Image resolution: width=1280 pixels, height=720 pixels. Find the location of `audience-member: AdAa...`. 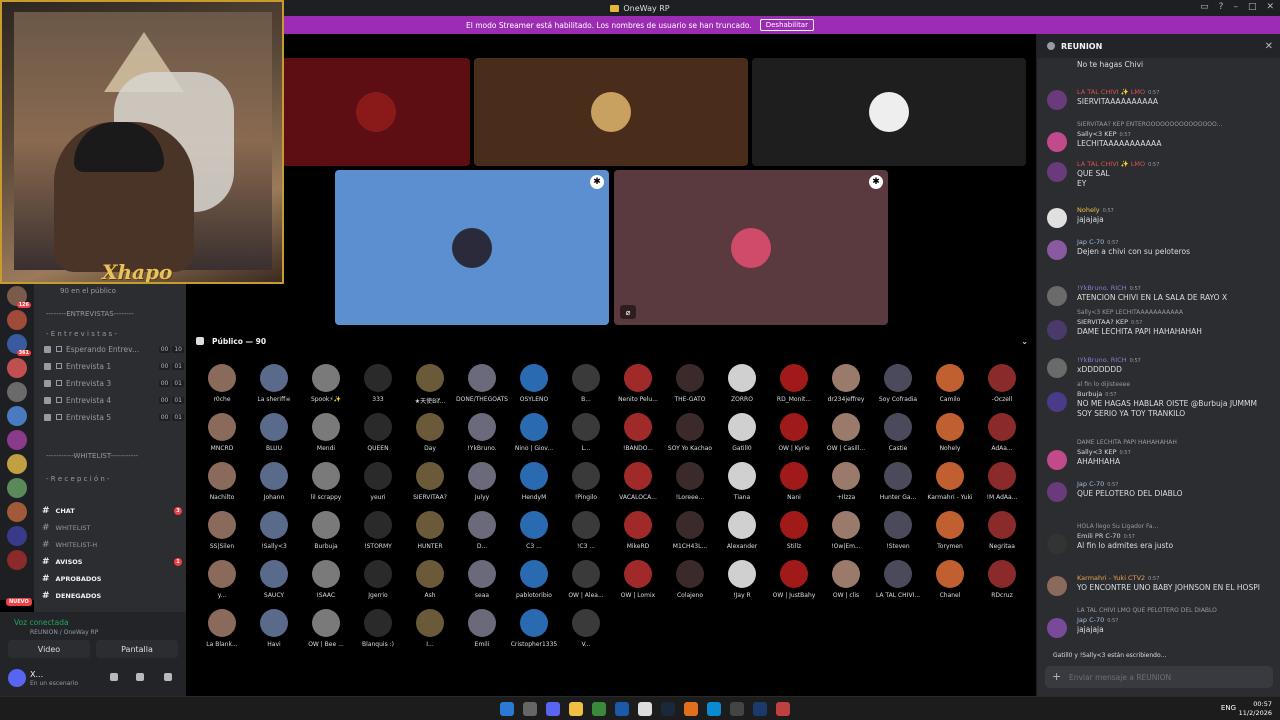

audience-member: AdAa... is located at coordinates (1002, 436).